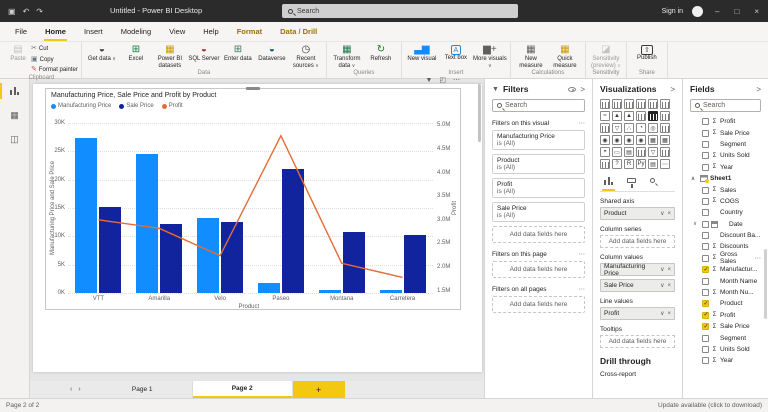 Image resolution: width=768 pixels, height=412 pixels. Describe the element at coordinates (637, 313) in the screenshot. I see `field-pill-profit: Profit ∨ ×` at that location.